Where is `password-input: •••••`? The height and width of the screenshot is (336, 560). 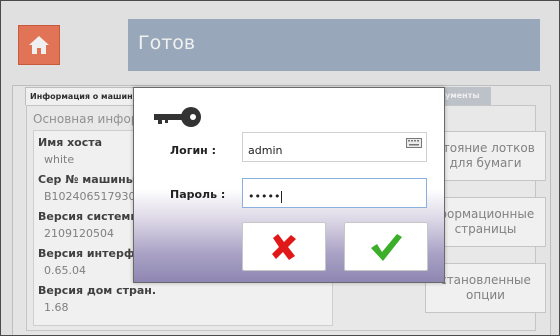
password-input: ••••• is located at coordinates (334, 193).